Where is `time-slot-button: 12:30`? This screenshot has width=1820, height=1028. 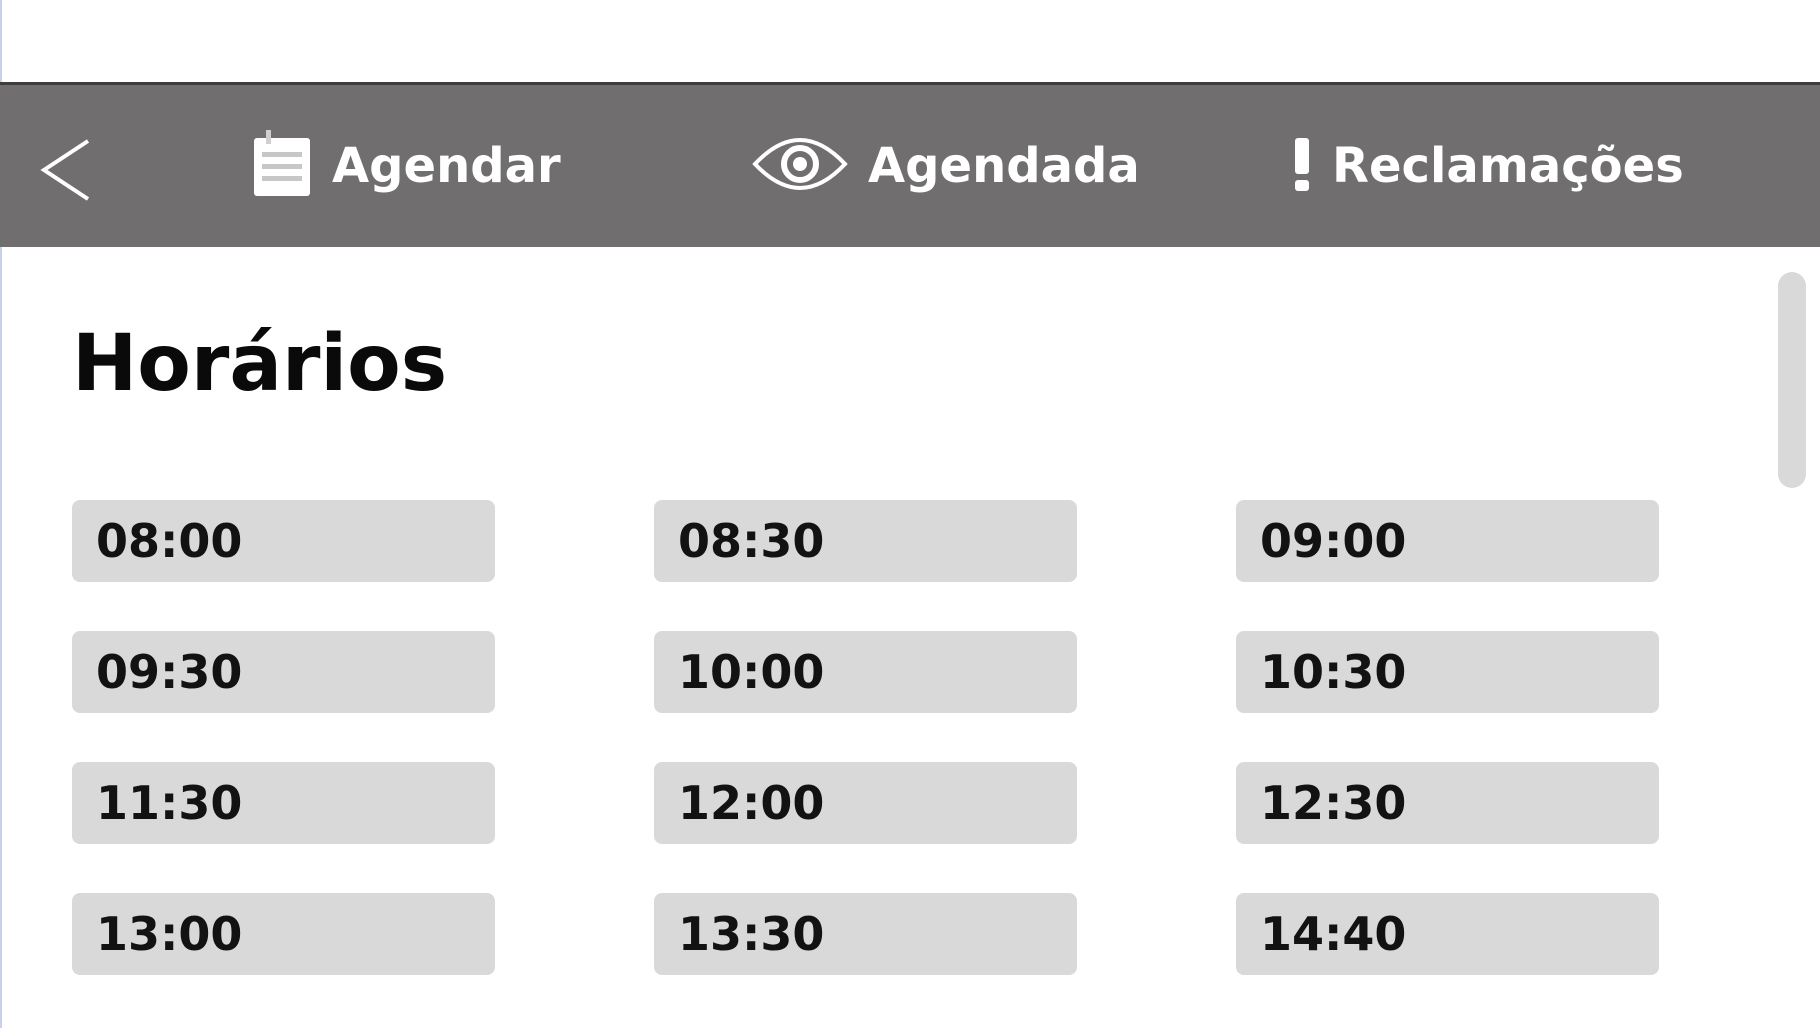
time-slot-button: 12:30 is located at coordinates (1447, 803).